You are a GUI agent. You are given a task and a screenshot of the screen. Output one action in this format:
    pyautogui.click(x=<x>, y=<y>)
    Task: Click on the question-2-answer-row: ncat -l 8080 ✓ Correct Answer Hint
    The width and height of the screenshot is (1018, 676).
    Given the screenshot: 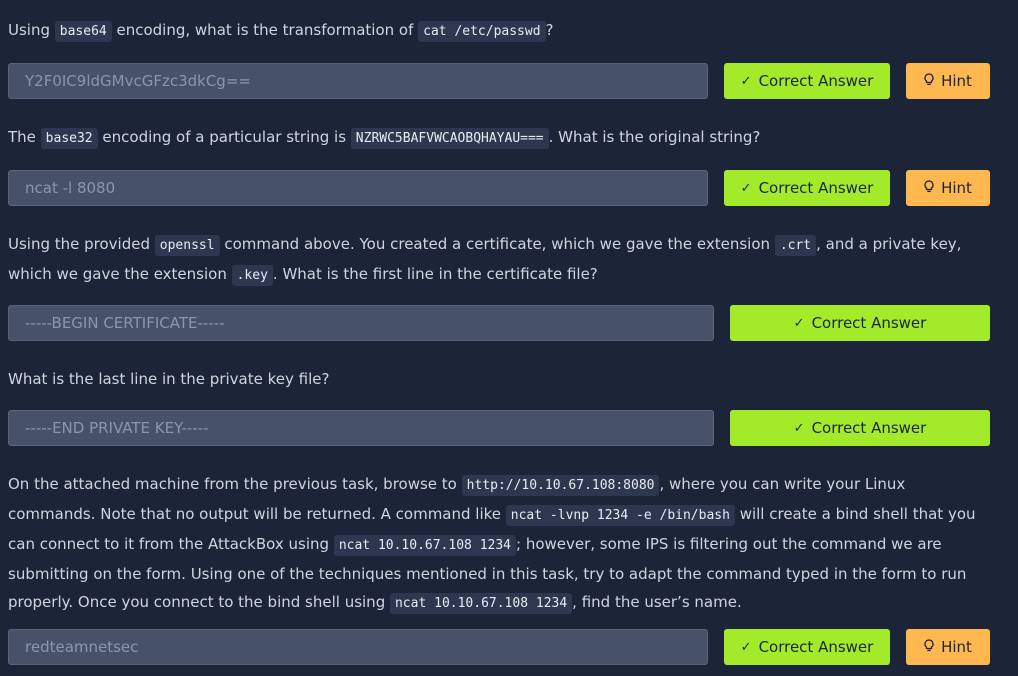 What is the action you would take?
    pyautogui.click(x=499, y=188)
    